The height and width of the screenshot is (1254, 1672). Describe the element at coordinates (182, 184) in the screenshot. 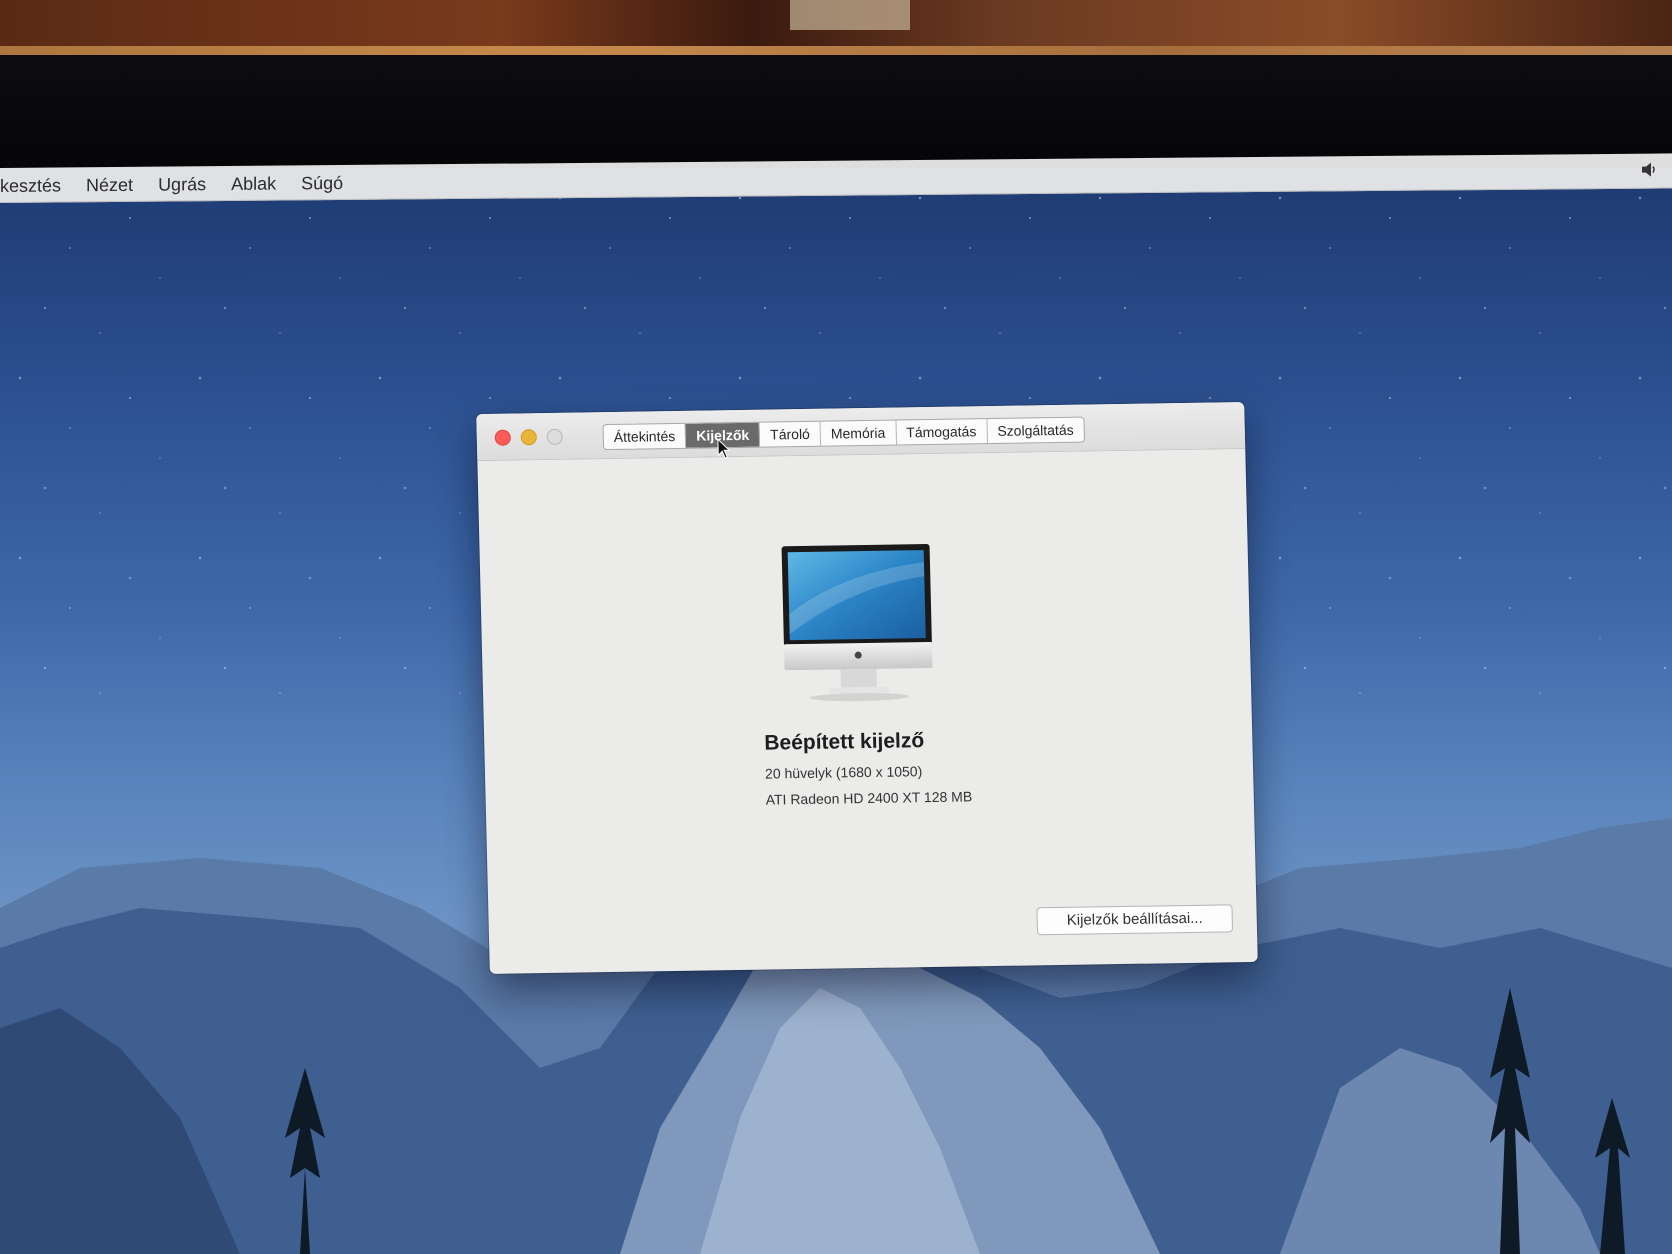

I see `menu-go: Ugrás` at that location.